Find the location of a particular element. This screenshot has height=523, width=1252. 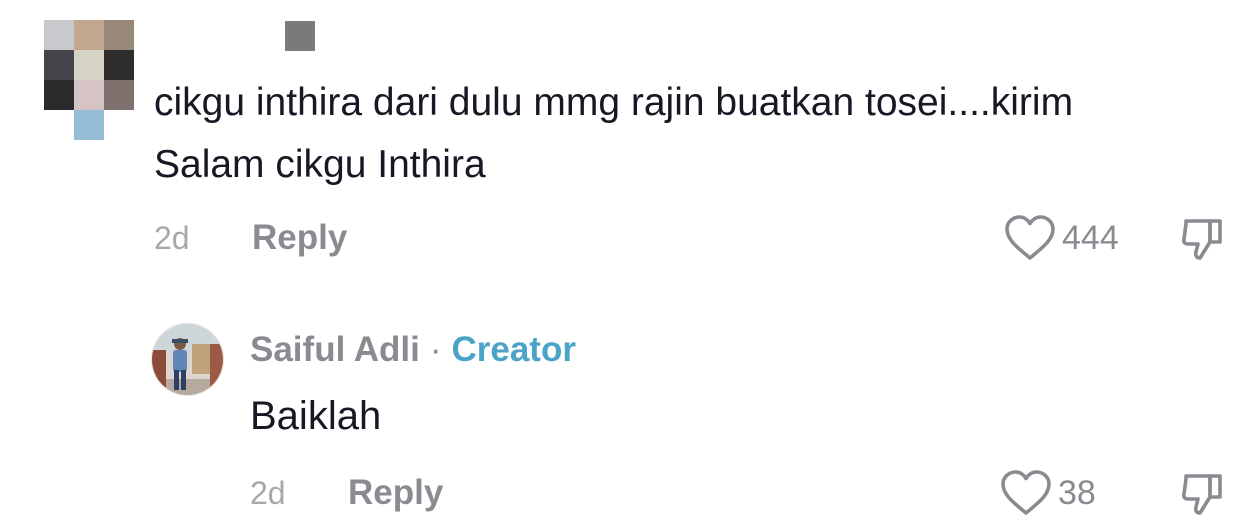

censored-username is located at coordinates (300, 36).